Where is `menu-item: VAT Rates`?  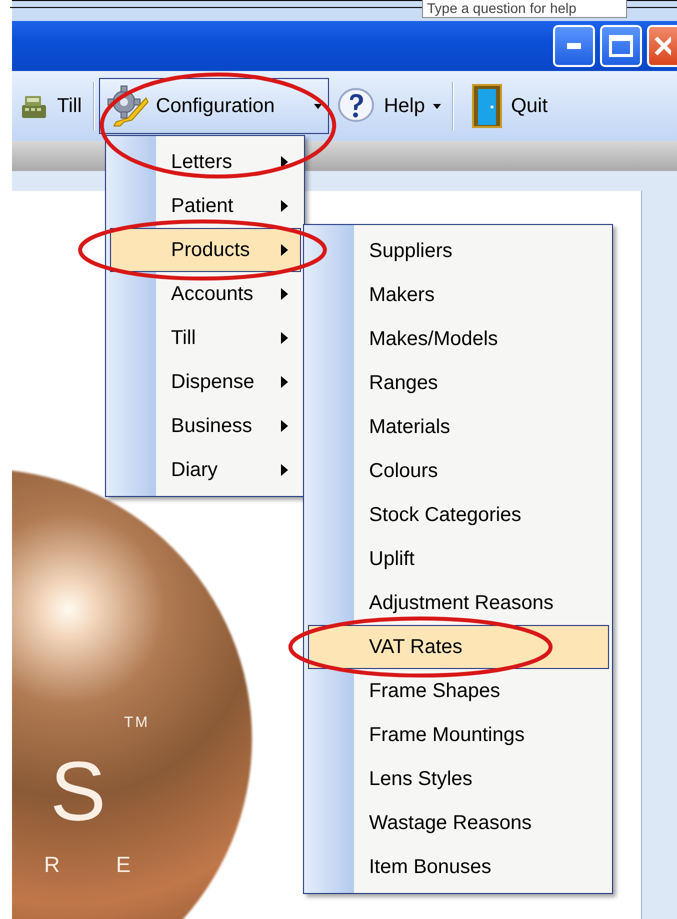
menu-item: VAT Rates is located at coordinates (458, 647).